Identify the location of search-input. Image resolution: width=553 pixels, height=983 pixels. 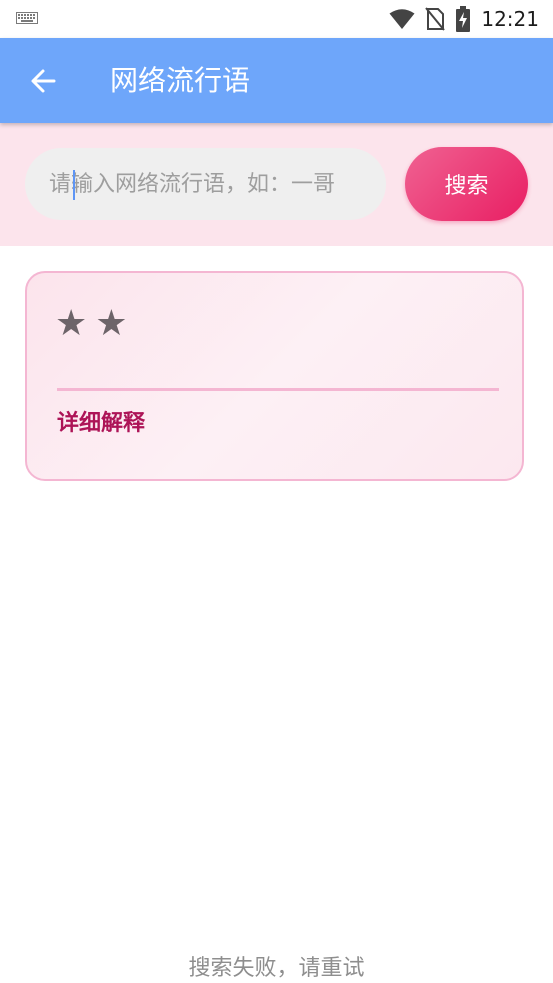
(207, 184).